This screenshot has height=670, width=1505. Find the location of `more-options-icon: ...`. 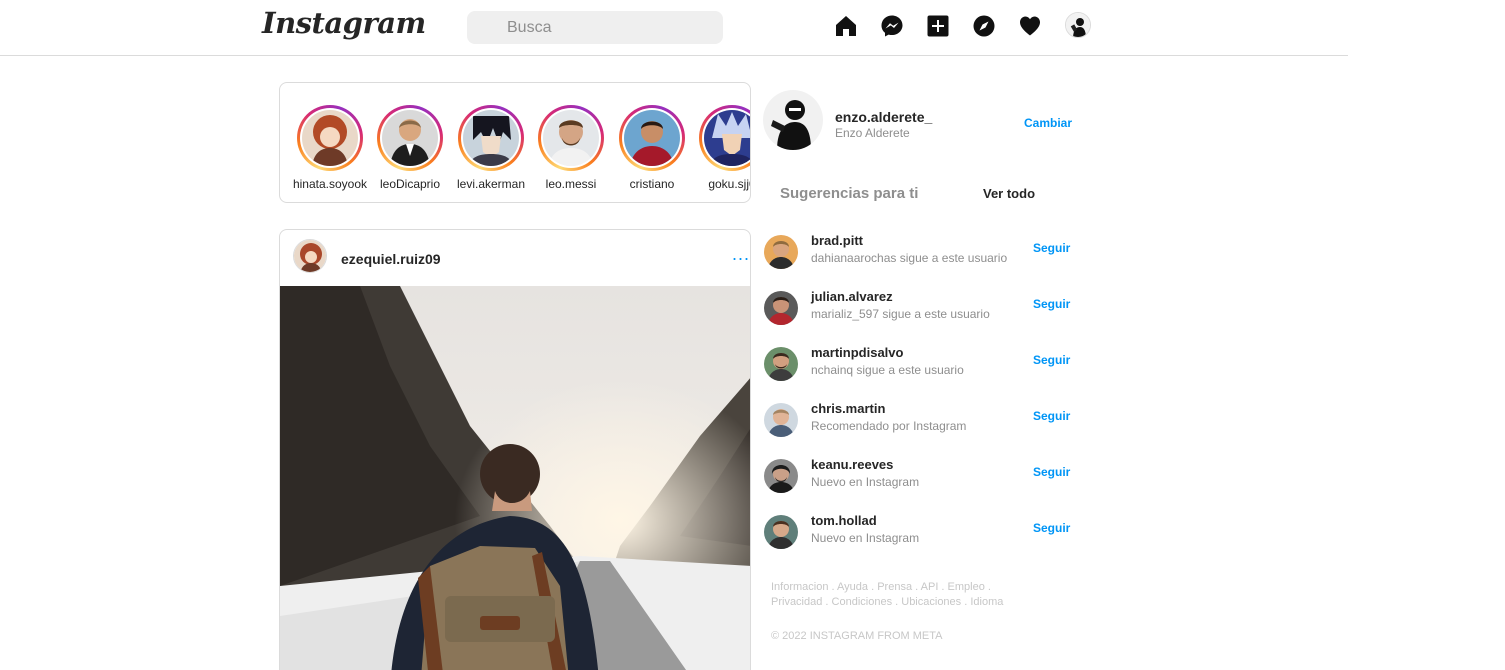

more-options-icon: ... is located at coordinates (741, 254).